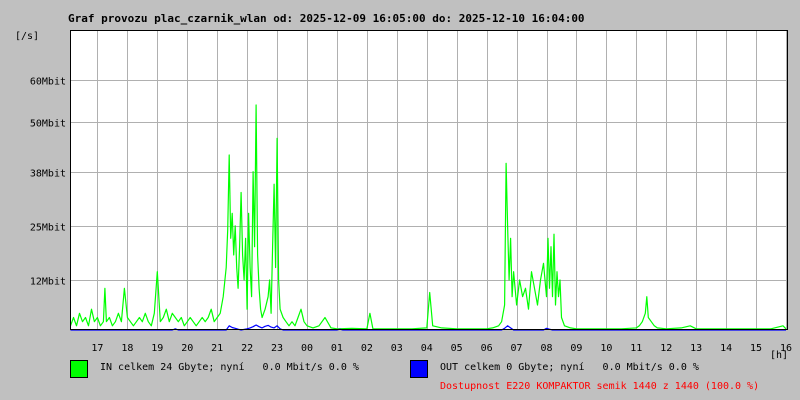 This screenshot has height=400, width=800. What do you see at coordinates (397, 348) in the screenshot?
I see `x-tick-label: 03` at bounding box center [397, 348].